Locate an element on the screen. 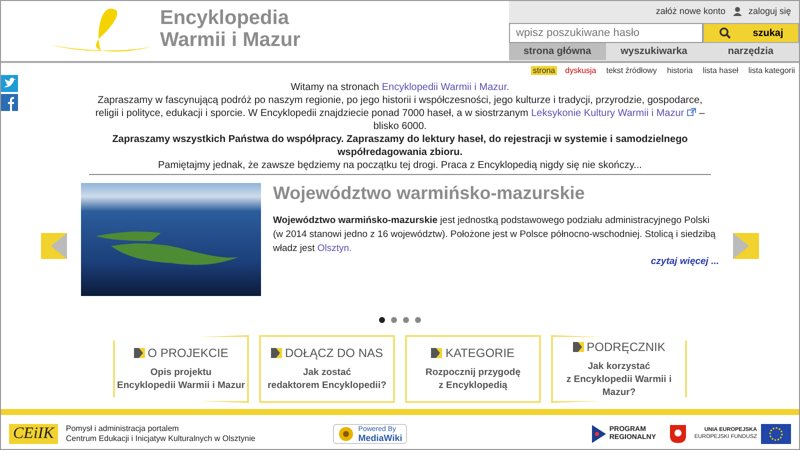 The image size is (800, 450). footer-text: Centrum Edukacji i Inicjatyw Kulturalnych w Olsztynie is located at coordinates (161, 439).